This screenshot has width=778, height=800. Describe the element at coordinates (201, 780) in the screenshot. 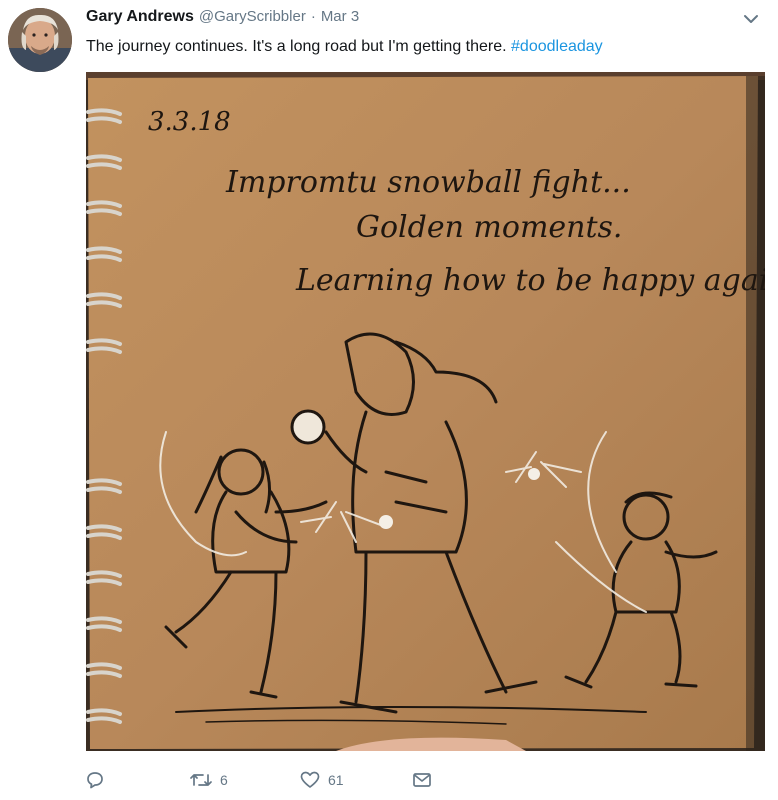

I see `retweet-icon` at that location.